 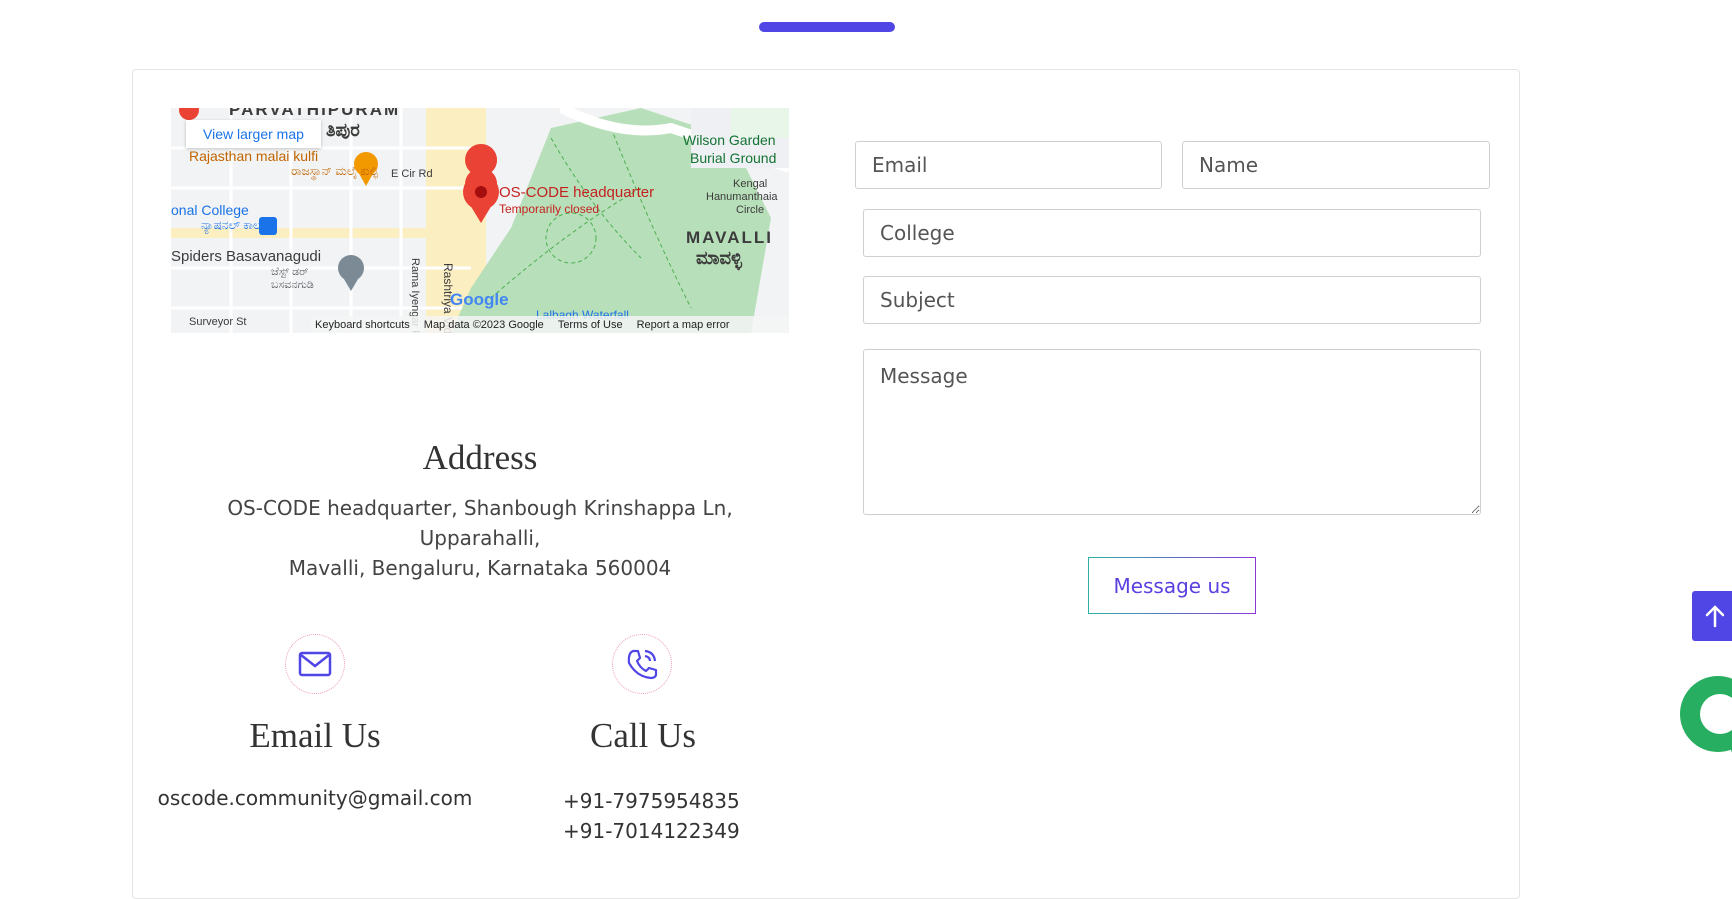 What do you see at coordinates (254, 156) in the screenshot?
I see `map-label-kulfi: Rajasthan malai kulfi` at bounding box center [254, 156].